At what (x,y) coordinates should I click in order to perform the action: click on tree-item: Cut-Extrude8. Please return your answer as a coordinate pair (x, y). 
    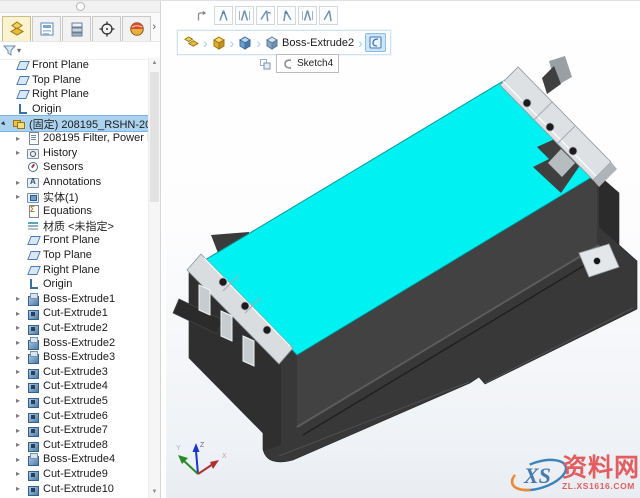
    Looking at the image, I should click on (74, 444).